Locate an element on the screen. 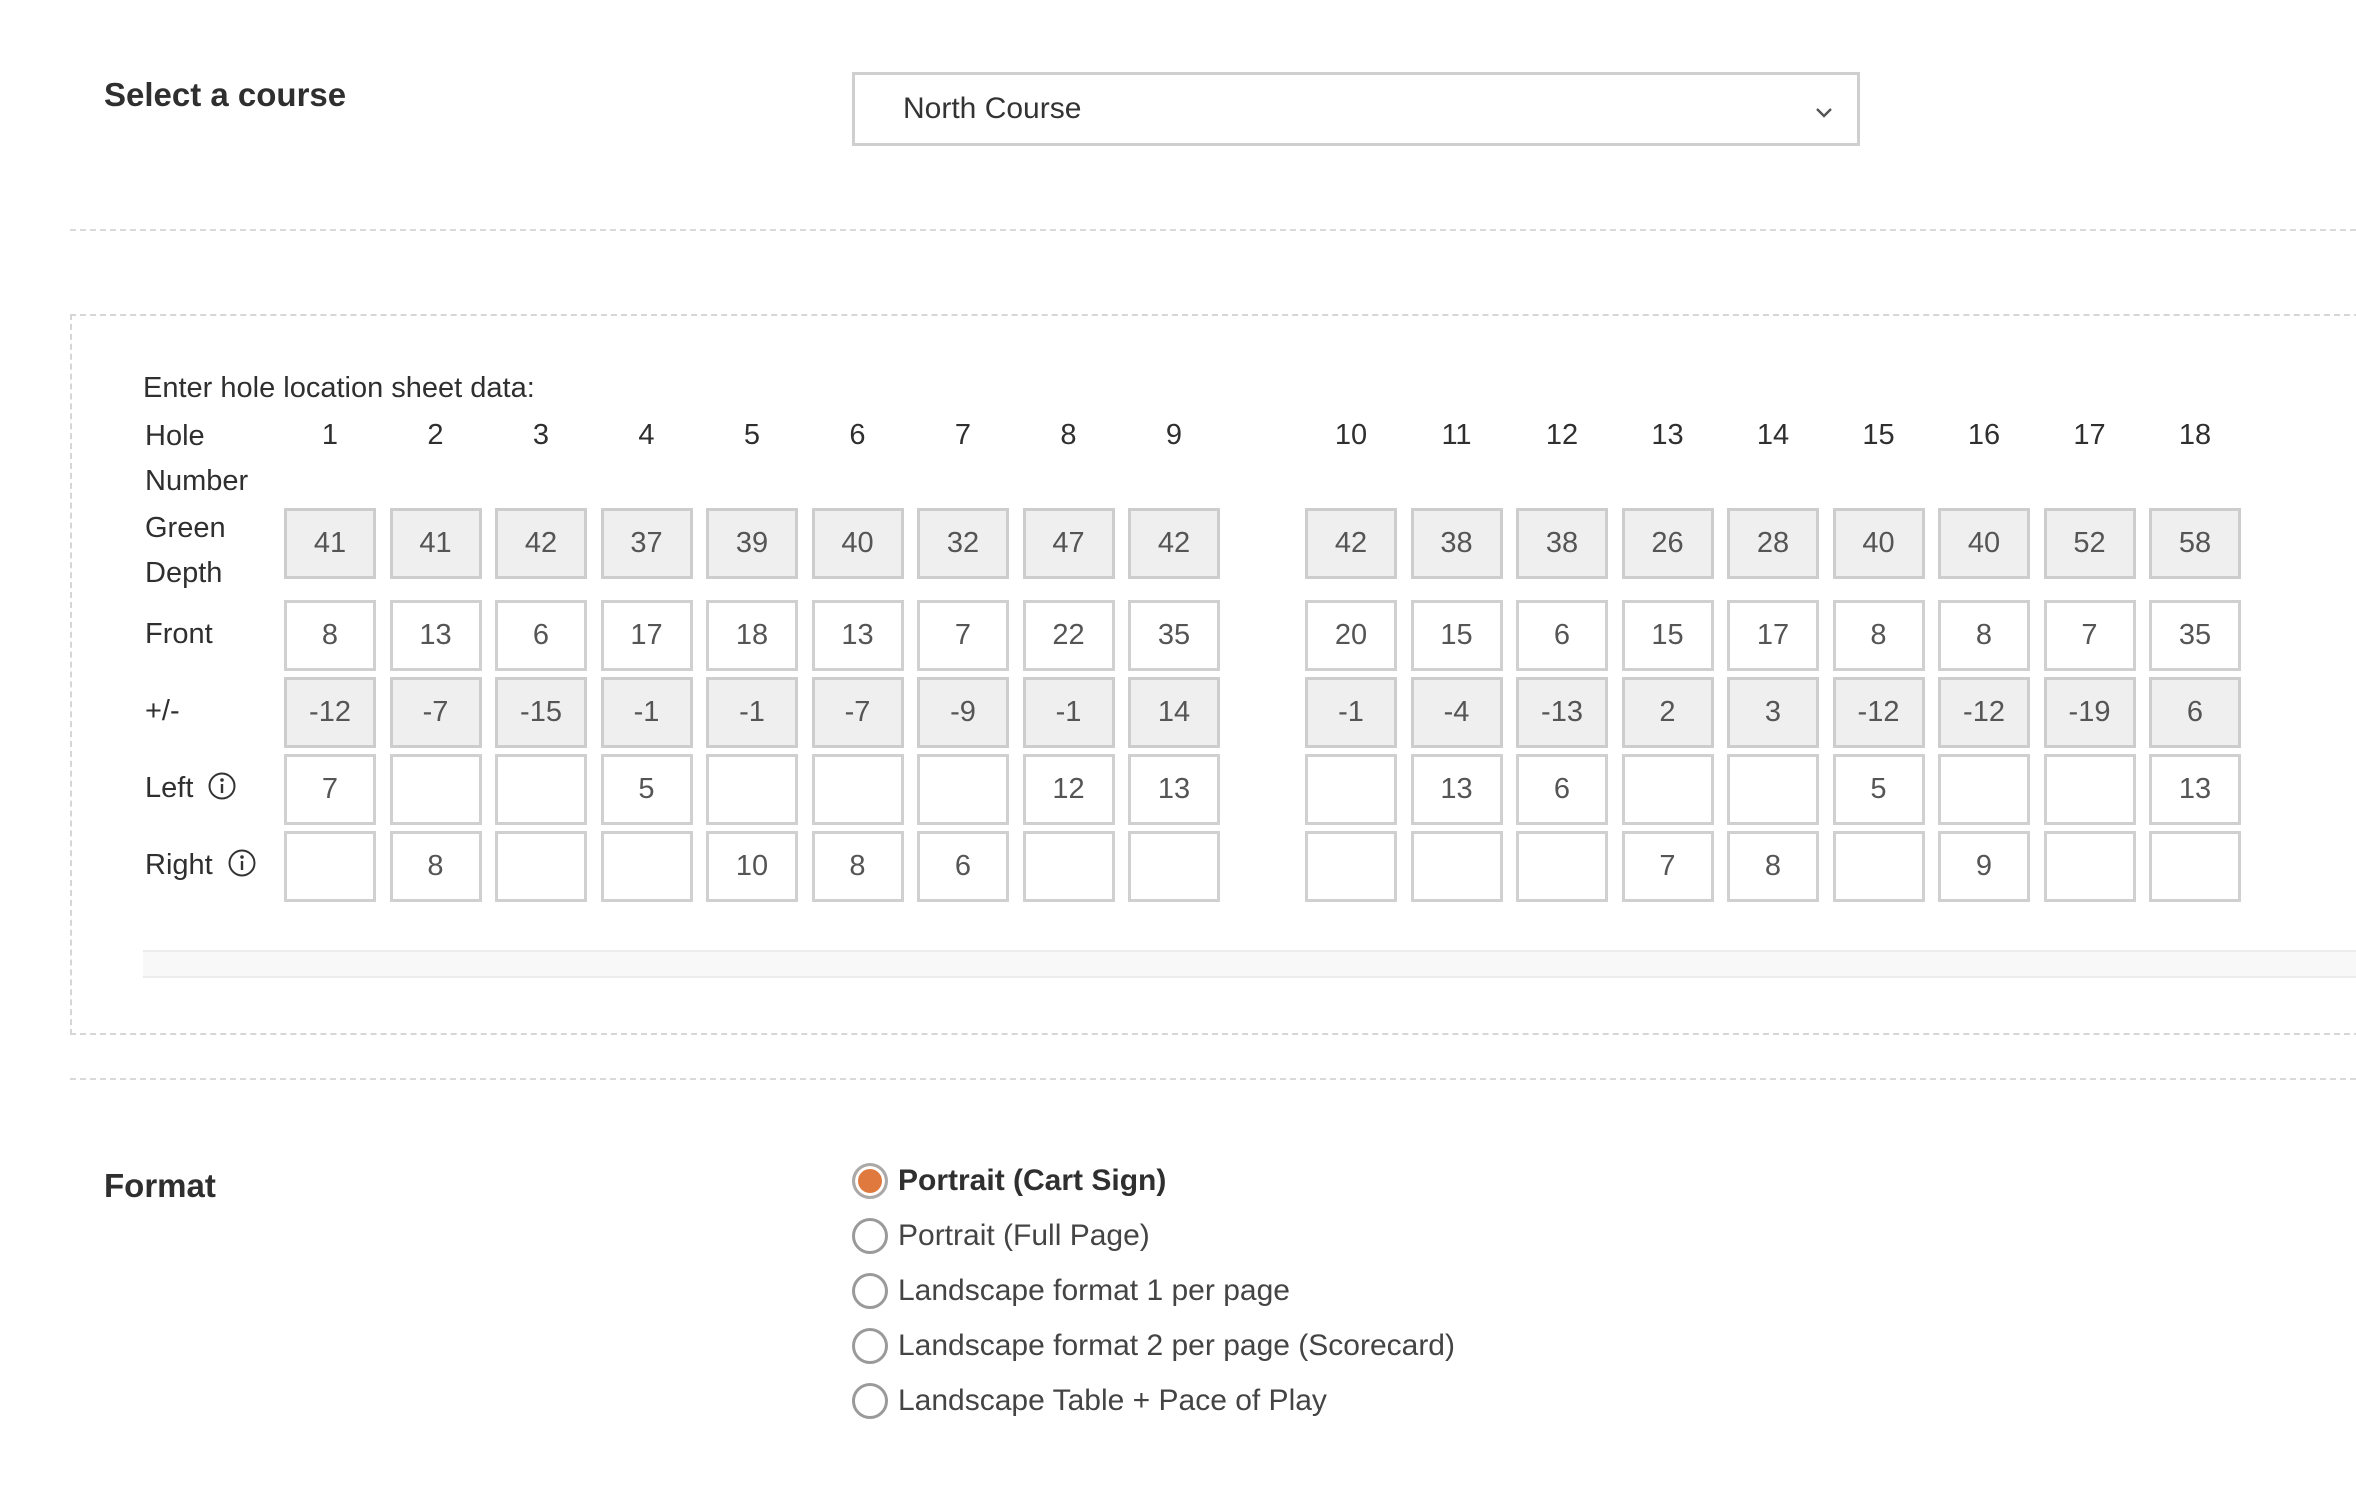 Image resolution: width=2356 pixels, height=1486 pixels. right-input: 9 is located at coordinates (1984, 866).